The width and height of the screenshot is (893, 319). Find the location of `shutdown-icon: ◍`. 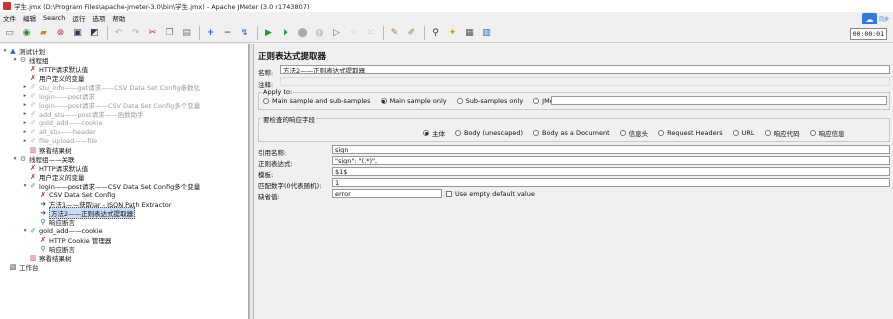

shutdown-icon: ◍ is located at coordinates (319, 33).